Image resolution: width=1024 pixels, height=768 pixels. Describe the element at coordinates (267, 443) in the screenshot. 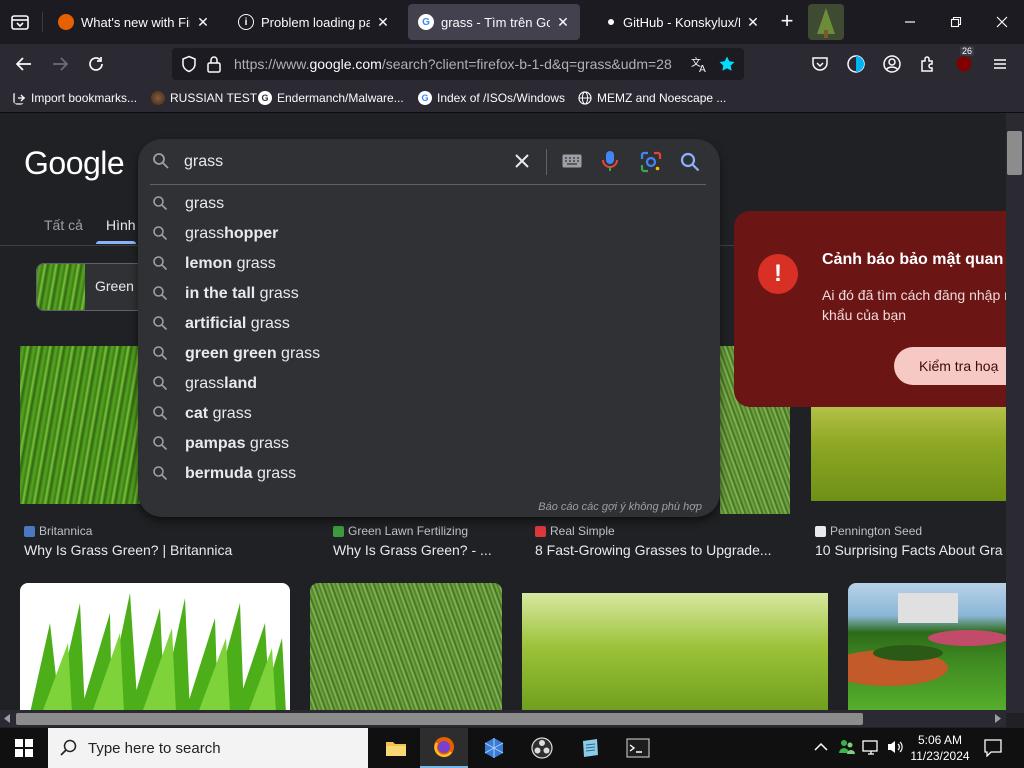

I see `suggestion-plain-part: grass` at that location.